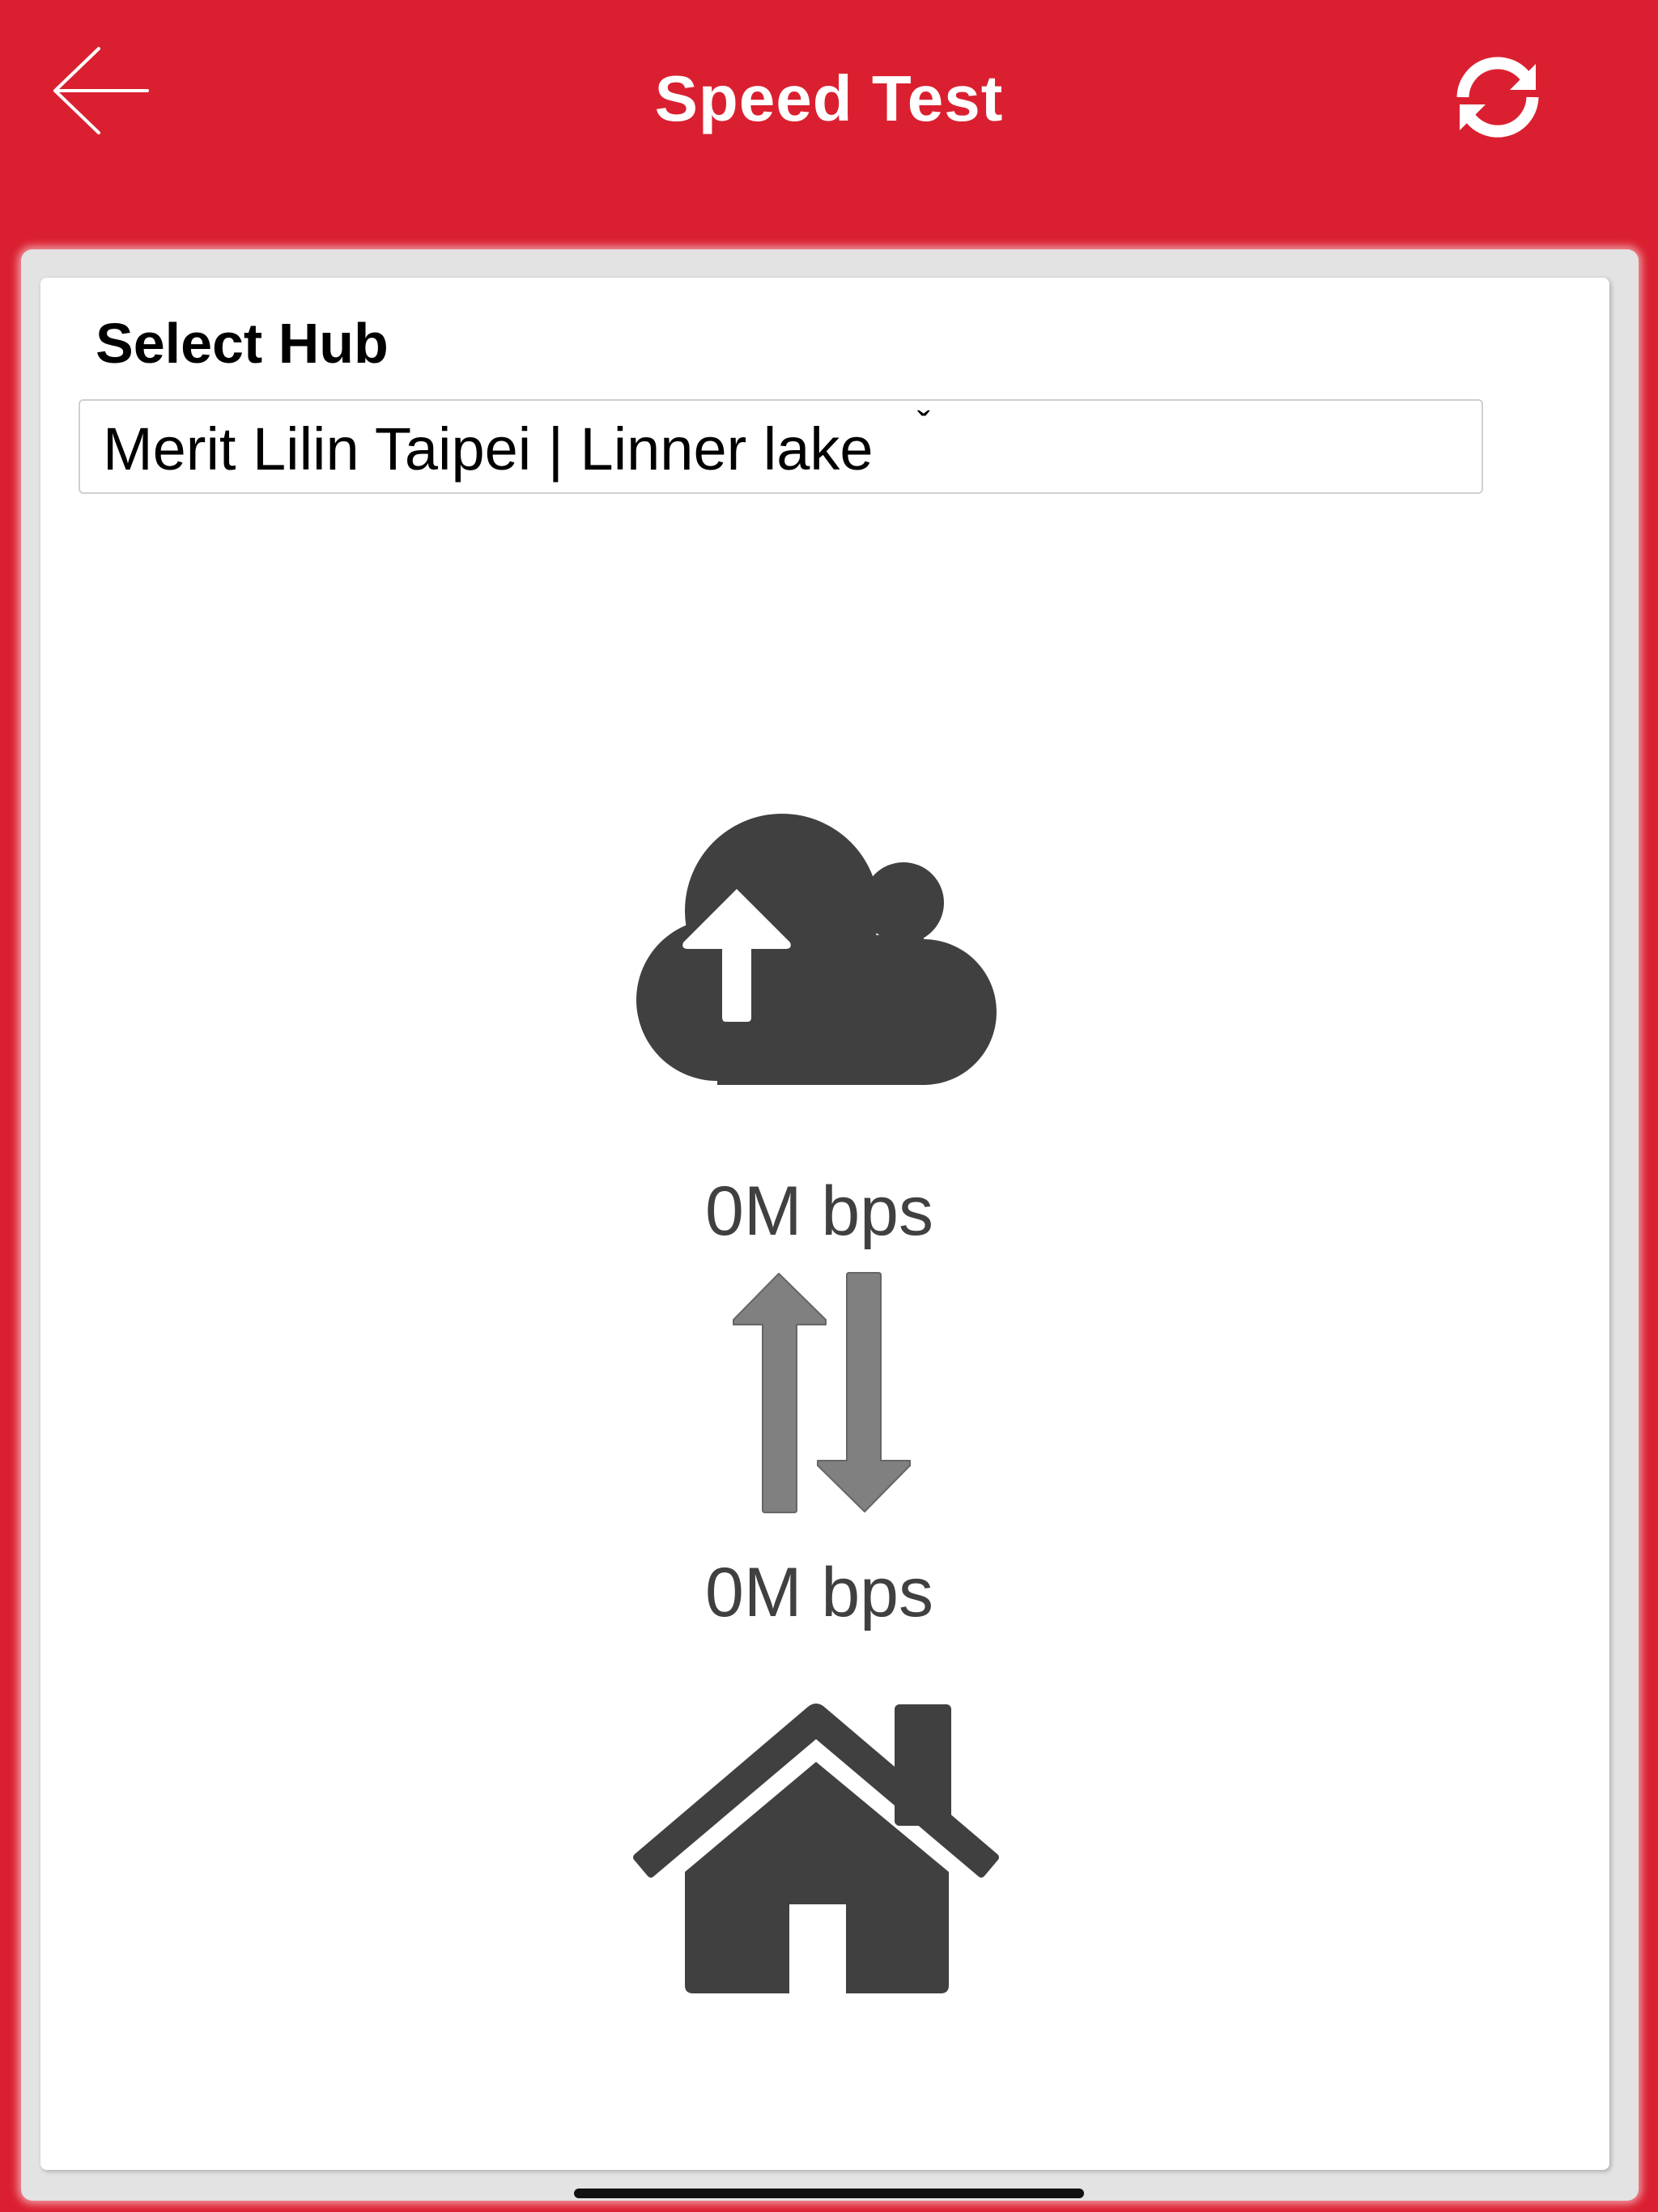 The width and height of the screenshot is (1658, 2212). Describe the element at coordinates (488, 449) in the screenshot. I see `hub-select-value: Merit Lilin Taipei | Linner lake` at that location.